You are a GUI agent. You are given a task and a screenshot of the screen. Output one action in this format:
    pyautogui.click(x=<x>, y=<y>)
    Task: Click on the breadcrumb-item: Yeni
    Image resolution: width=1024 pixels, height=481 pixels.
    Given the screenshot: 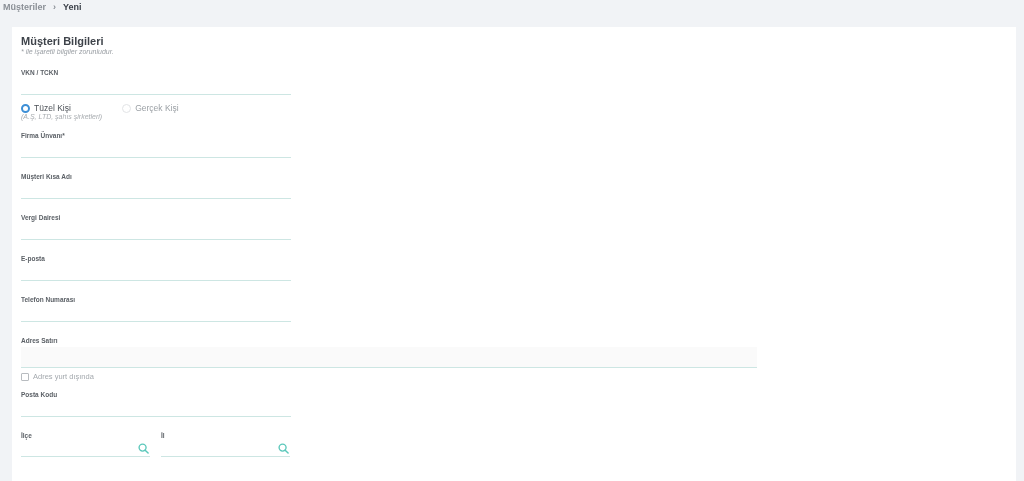 What is the action you would take?
    pyautogui.click(x=72, y=7)
    